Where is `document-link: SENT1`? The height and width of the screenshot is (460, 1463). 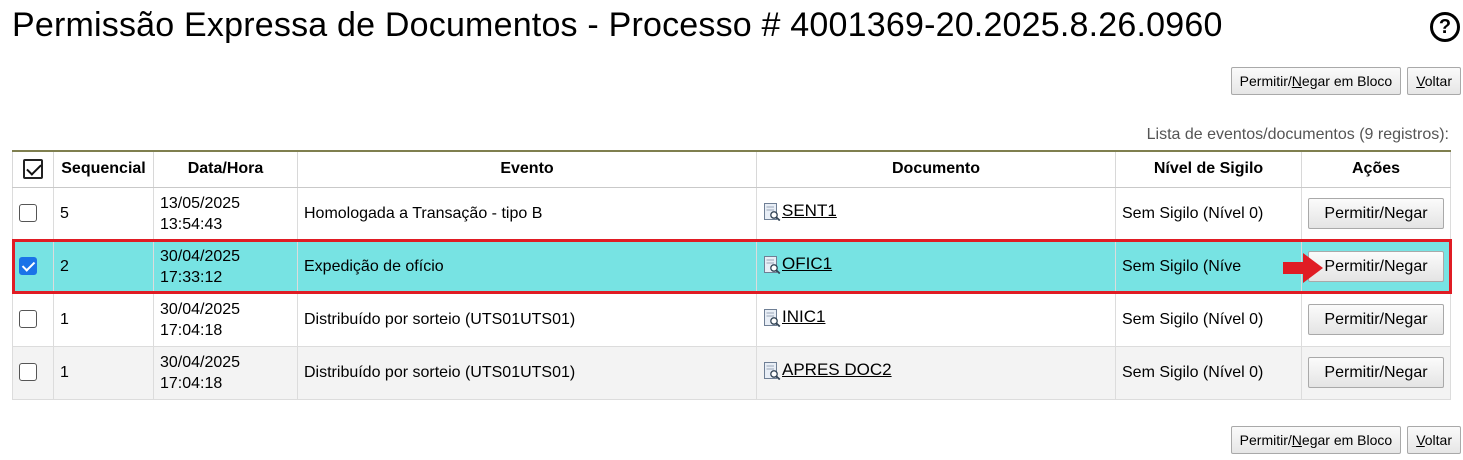
document-link: SENT1 is located at coordinates (800, 211).